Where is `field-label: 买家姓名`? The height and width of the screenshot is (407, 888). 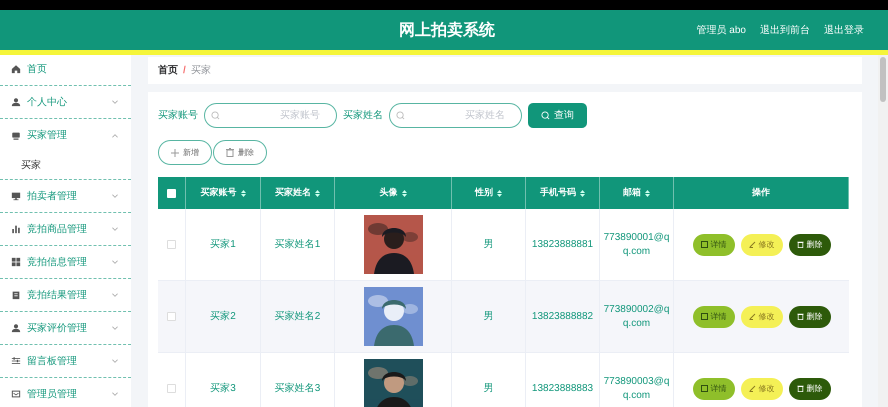
field-label: 买家姓名 is located at coordinates (363, 115).